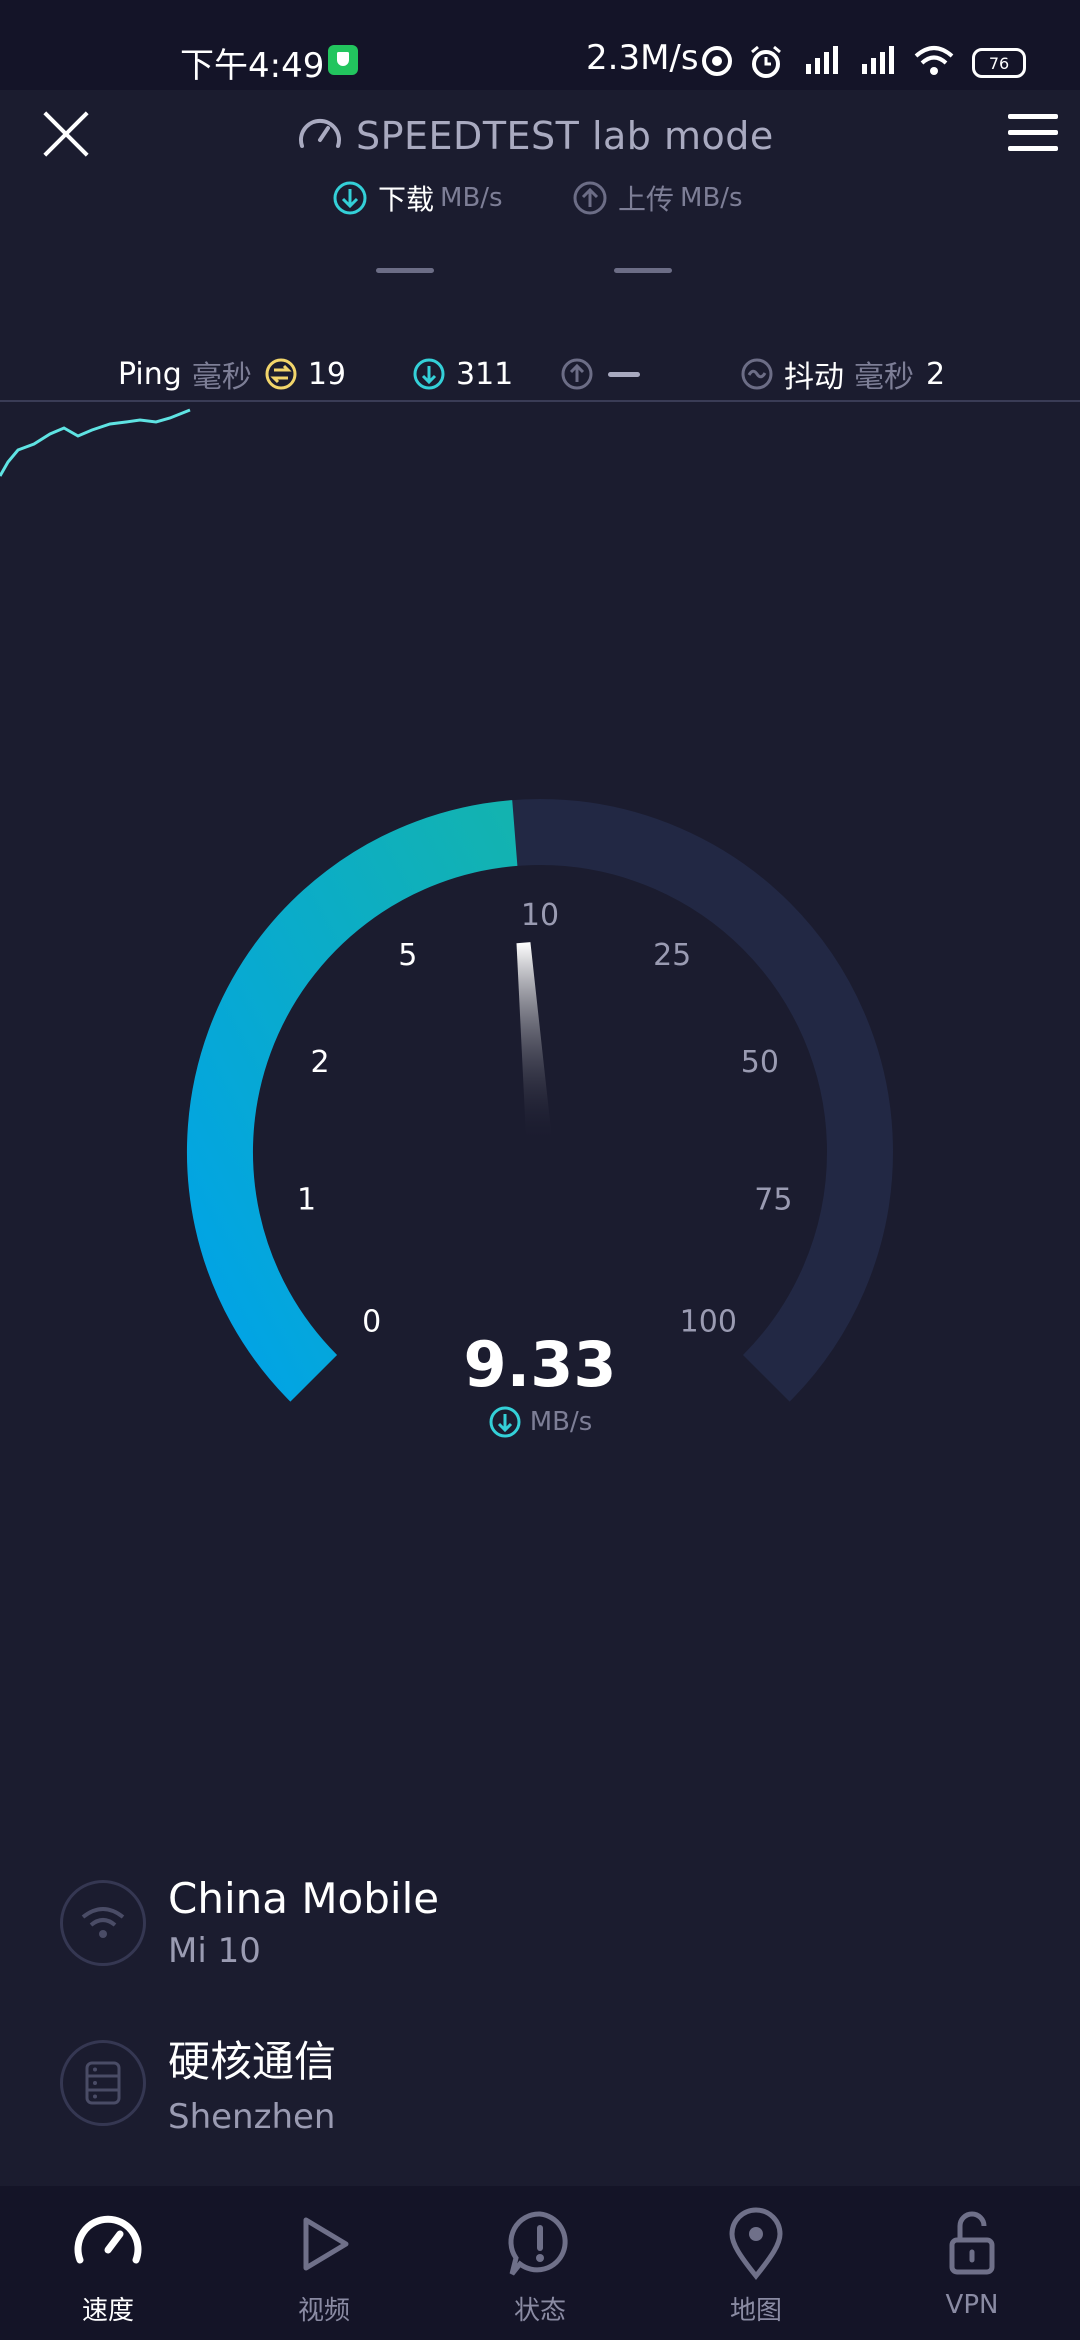 The image size is (1080, 2340). Describe the element at coordinates (760, 1062) in the screenshot. I see `gauge-tick-label: 50` at that location.